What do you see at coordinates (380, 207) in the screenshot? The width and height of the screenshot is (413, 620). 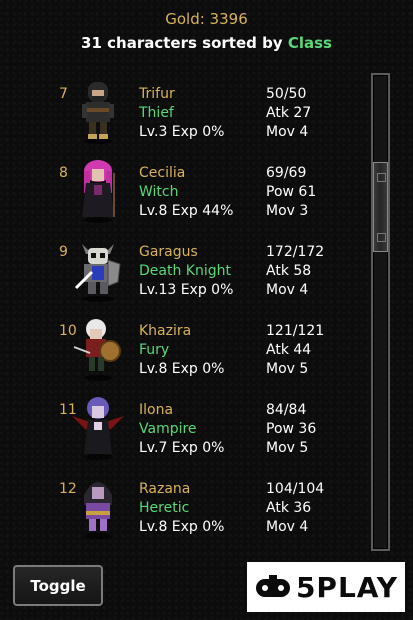 I see `scrollbar-thumb` at bounding box center [380, 207].